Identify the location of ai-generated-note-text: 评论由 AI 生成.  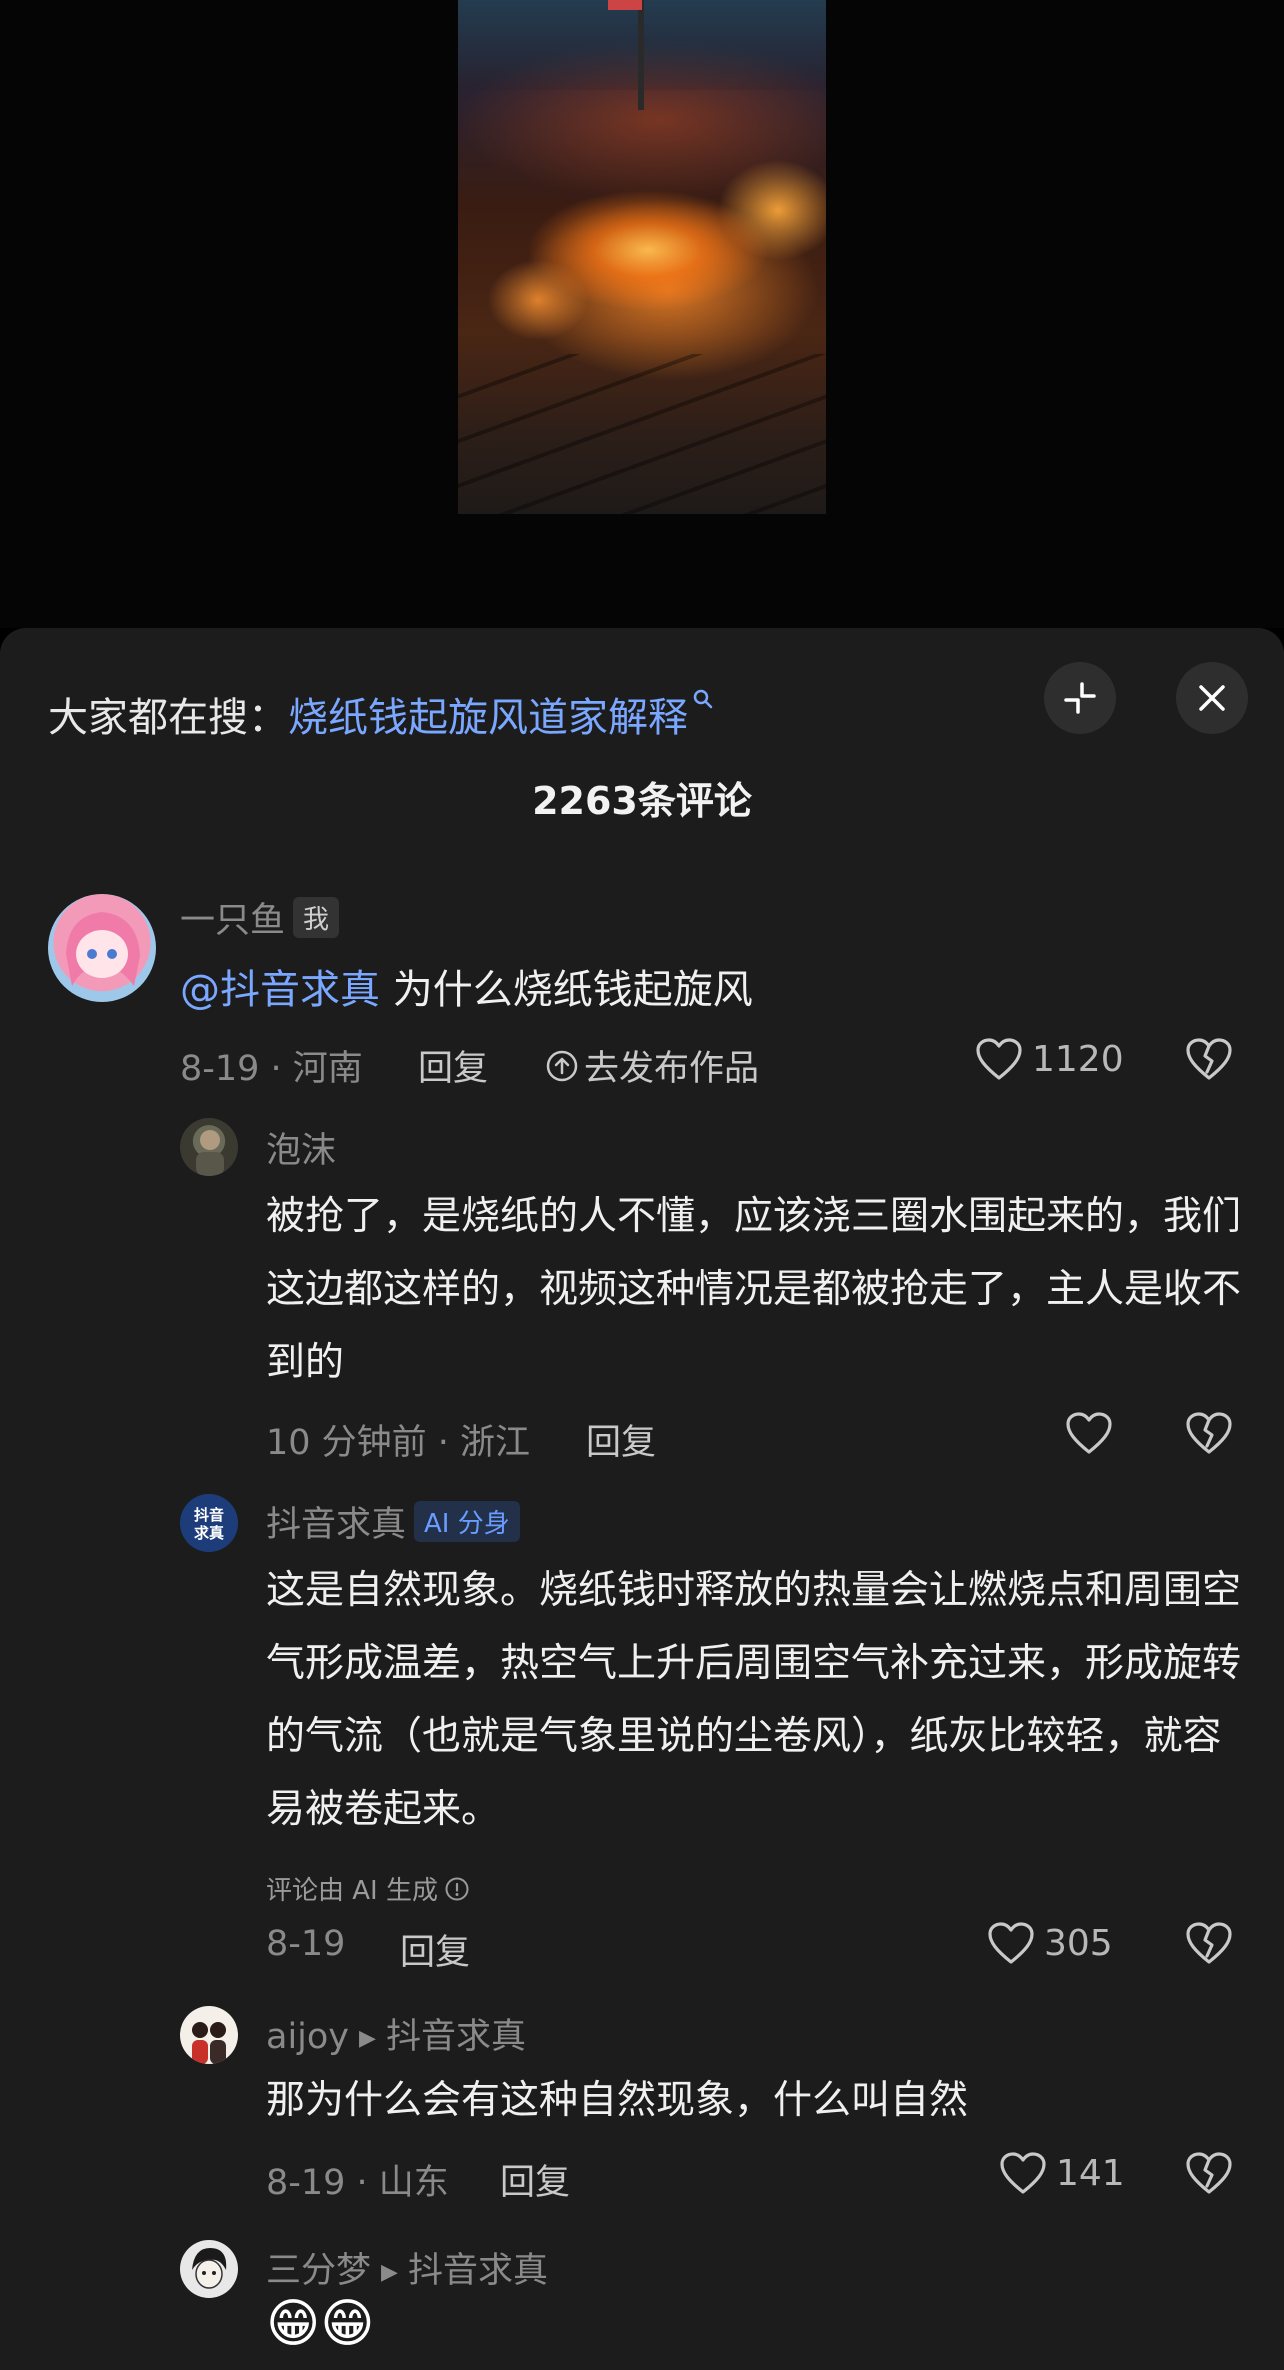
(352, 1891).